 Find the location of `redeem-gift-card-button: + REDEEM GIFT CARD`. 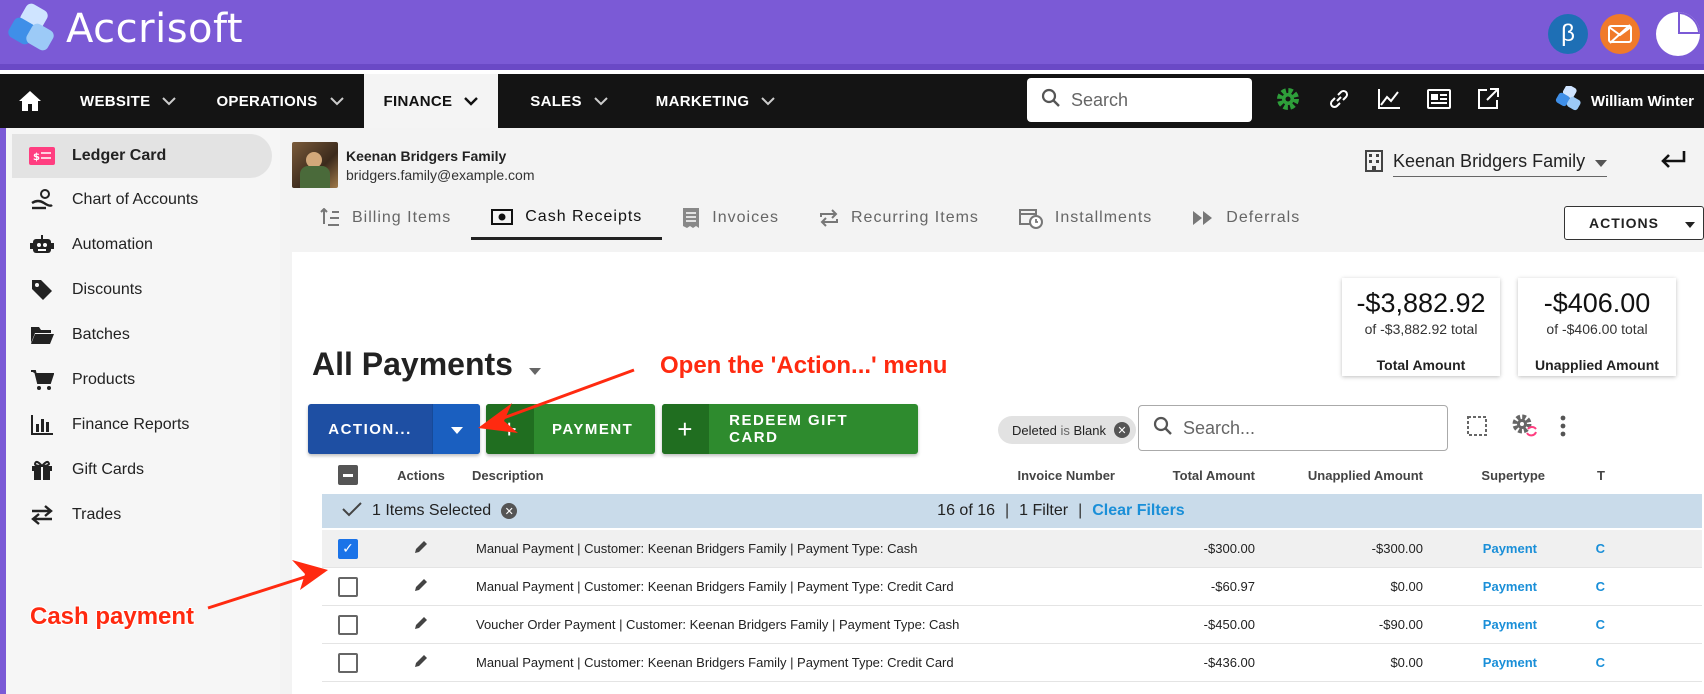

redeem-gift-card-button: + REDEEM GIFT CARD is located at coordinates (790, 429).